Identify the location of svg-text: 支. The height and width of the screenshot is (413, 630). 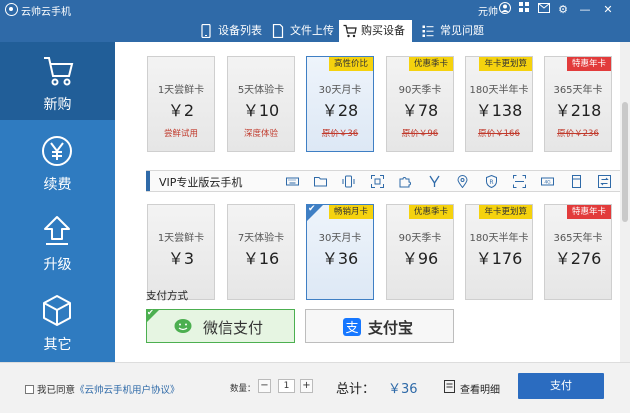
(351, 328).